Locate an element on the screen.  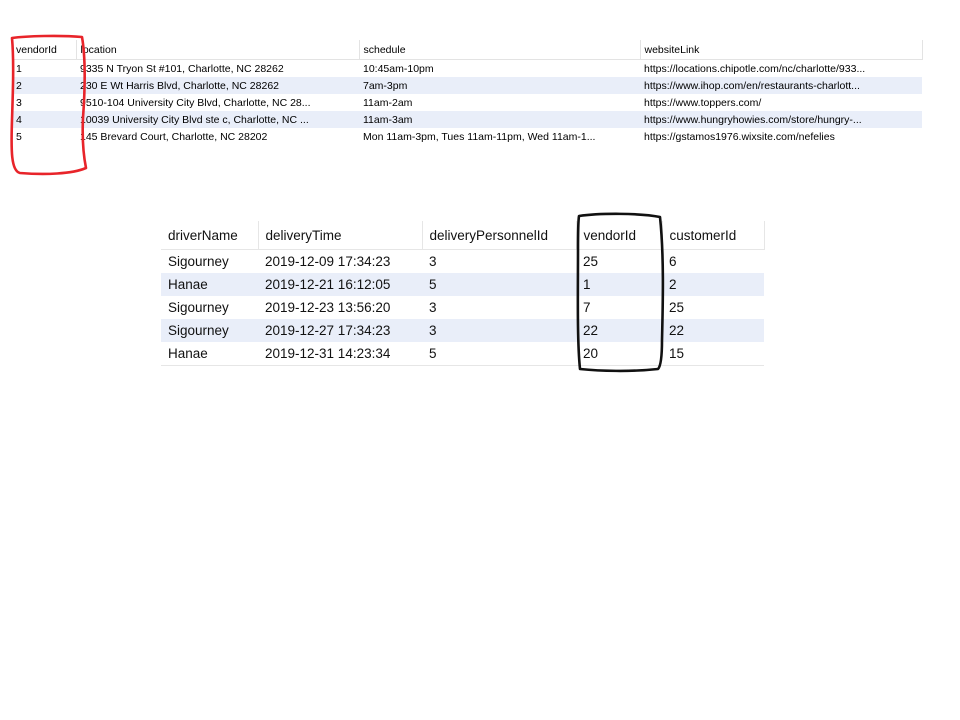
cell-vendorid: 25 is located at coordinates (619, 262).